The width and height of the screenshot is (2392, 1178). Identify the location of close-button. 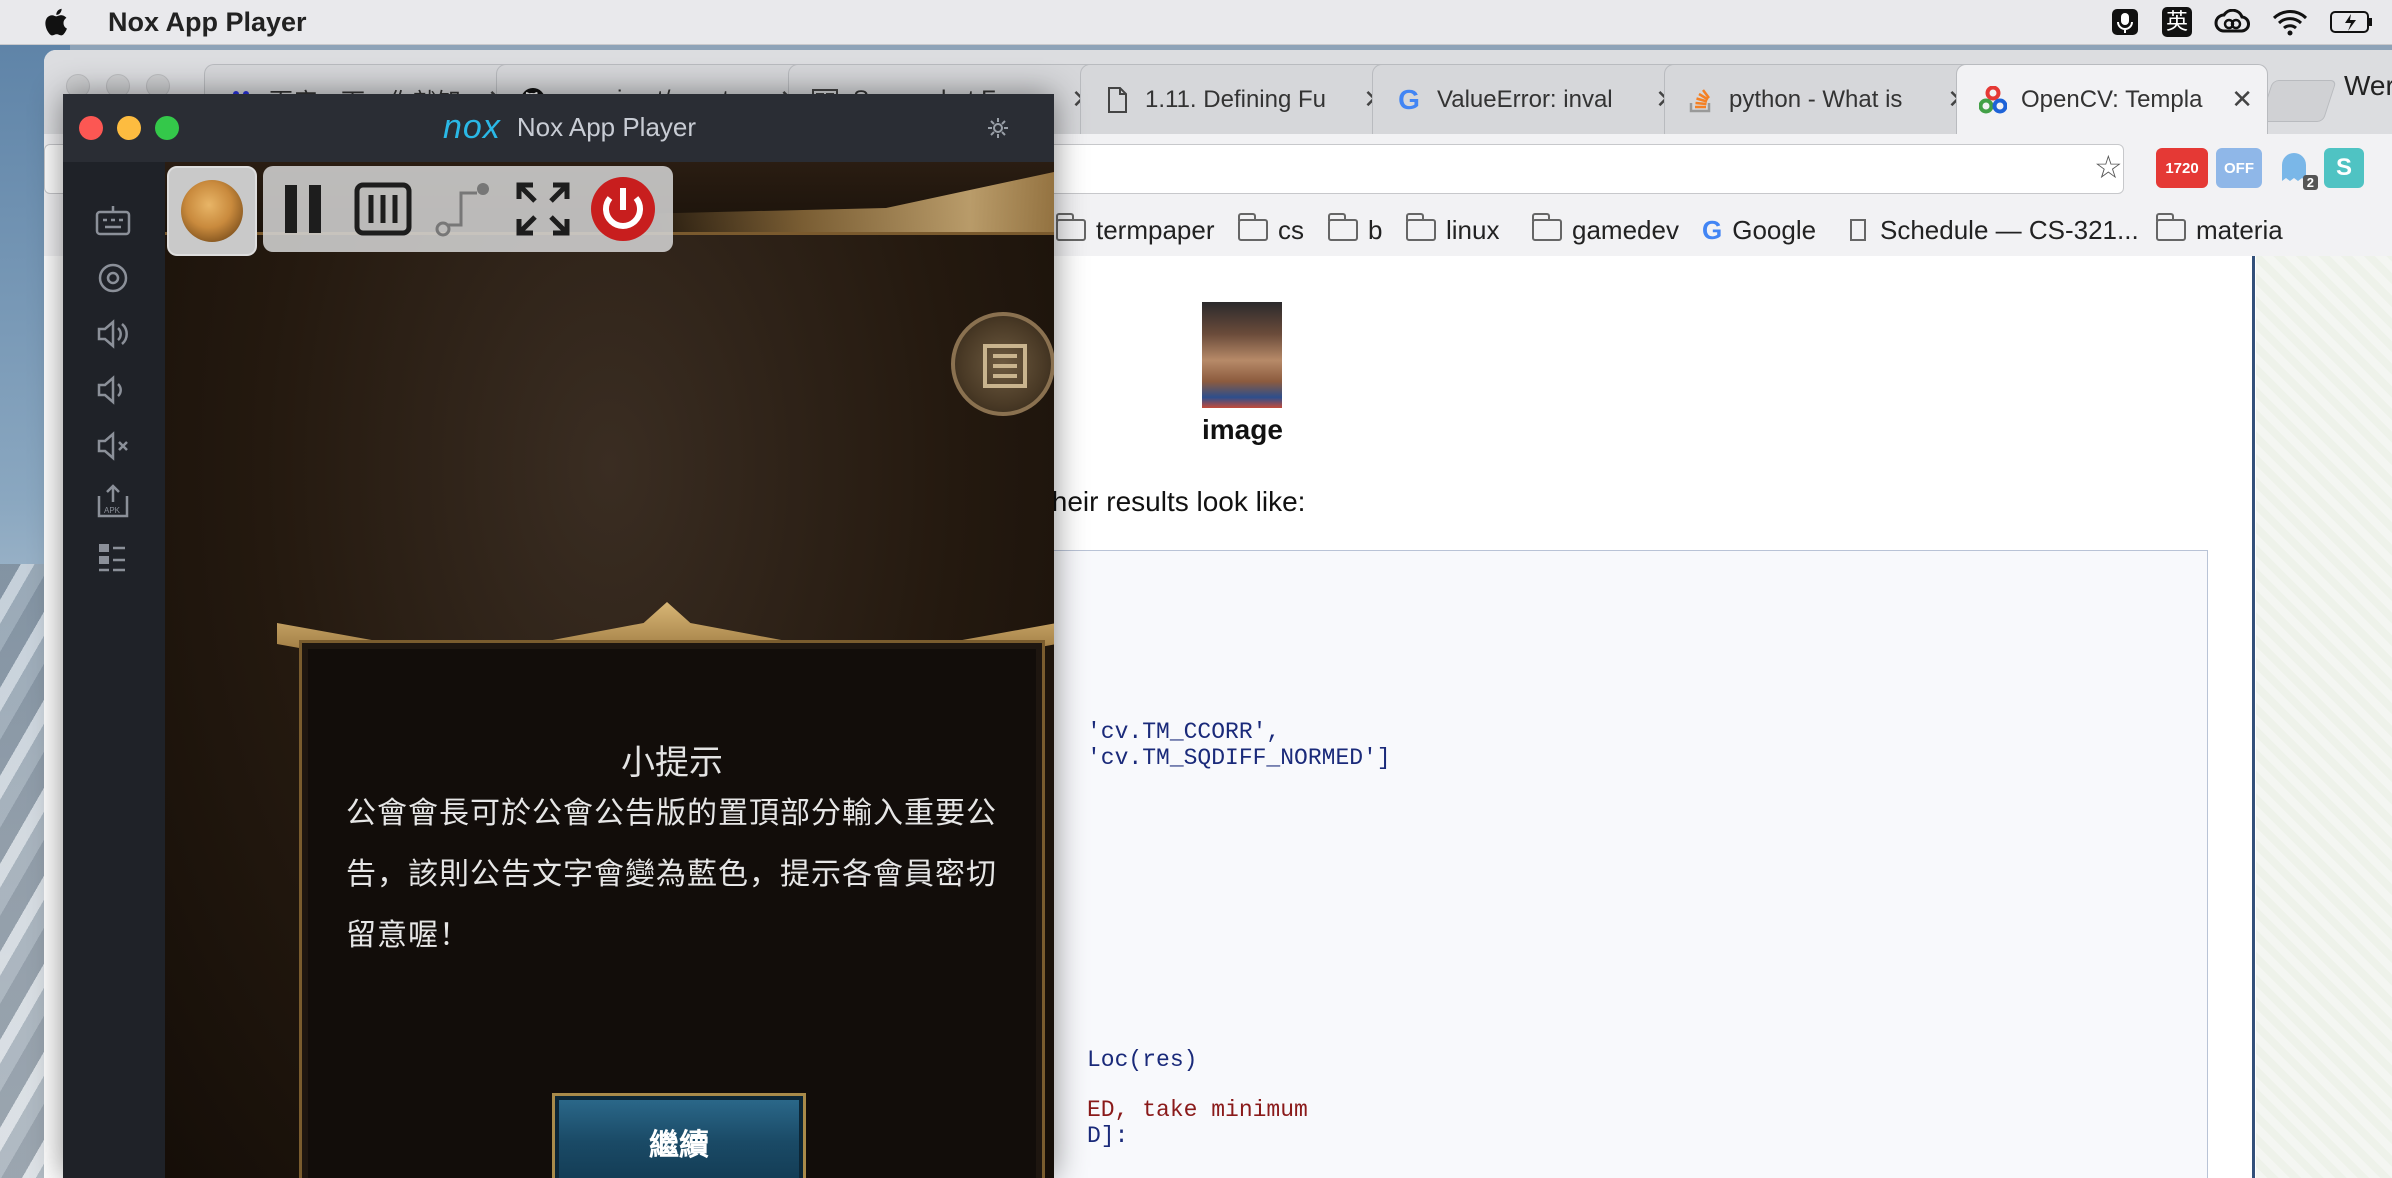
(91, 128).